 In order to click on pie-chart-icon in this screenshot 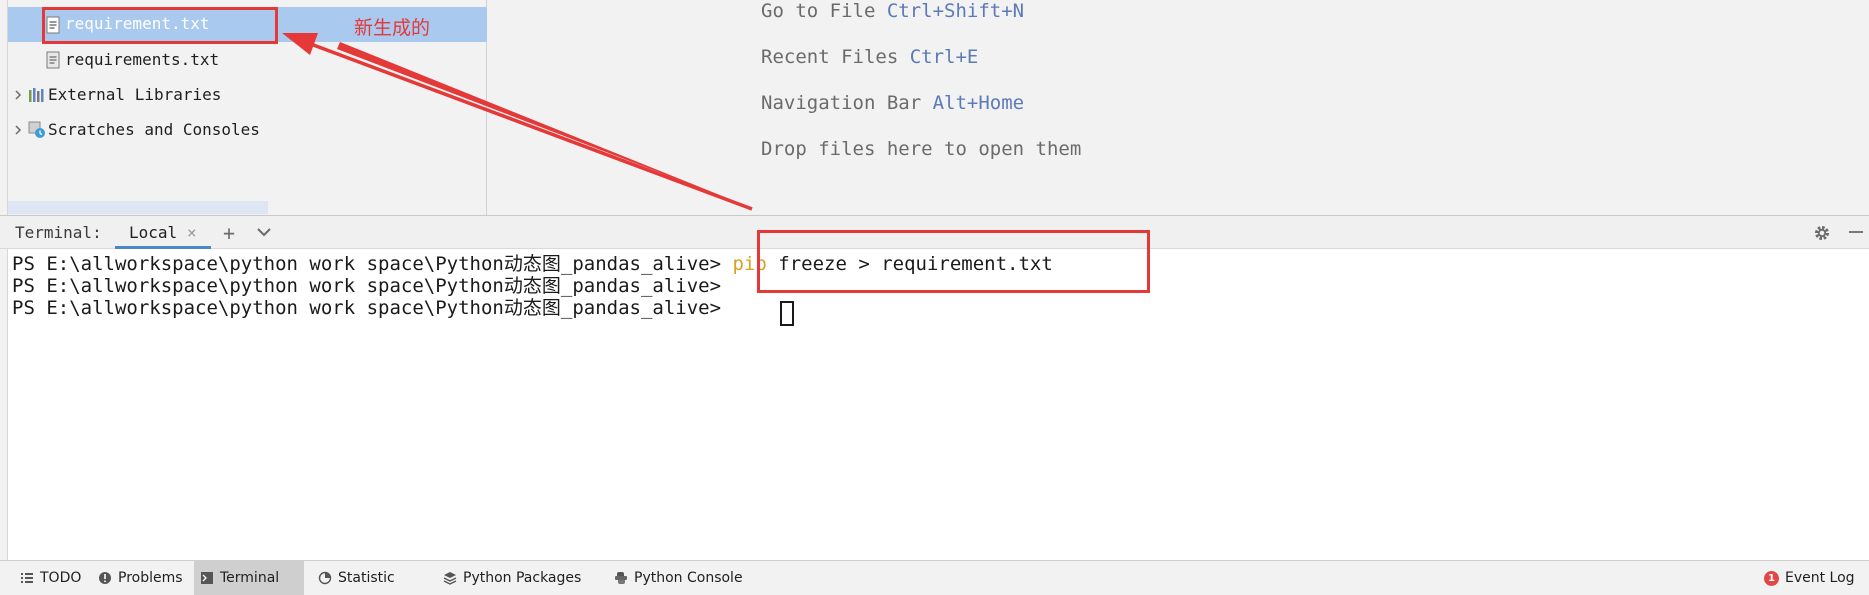, I will do `click(325, 578)`.